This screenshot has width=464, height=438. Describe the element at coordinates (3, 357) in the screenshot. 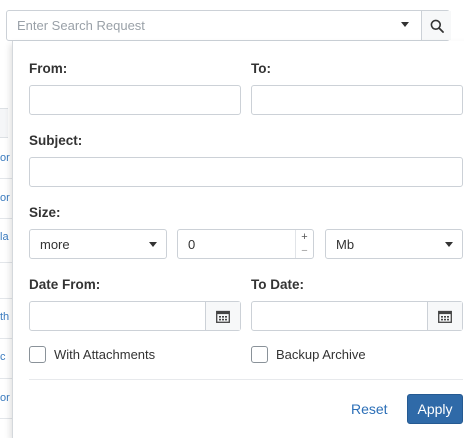

I see `background-list-item: c` at that location.